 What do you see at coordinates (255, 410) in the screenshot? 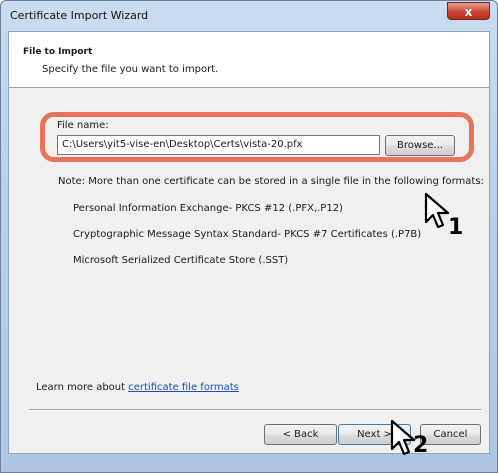
I see `footer-divider` at bounding box center [255, 410].